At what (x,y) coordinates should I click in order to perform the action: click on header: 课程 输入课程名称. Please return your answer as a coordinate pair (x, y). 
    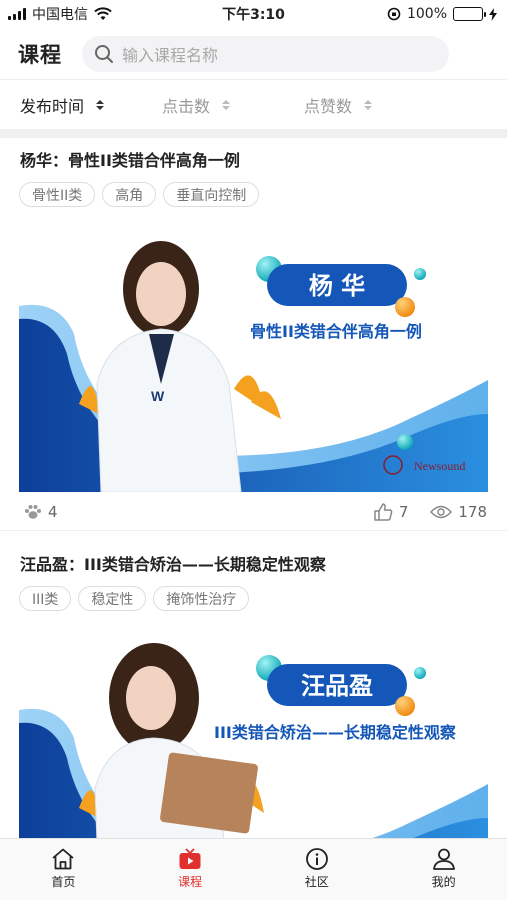
    Looking at the image, I should click on (253, 54).